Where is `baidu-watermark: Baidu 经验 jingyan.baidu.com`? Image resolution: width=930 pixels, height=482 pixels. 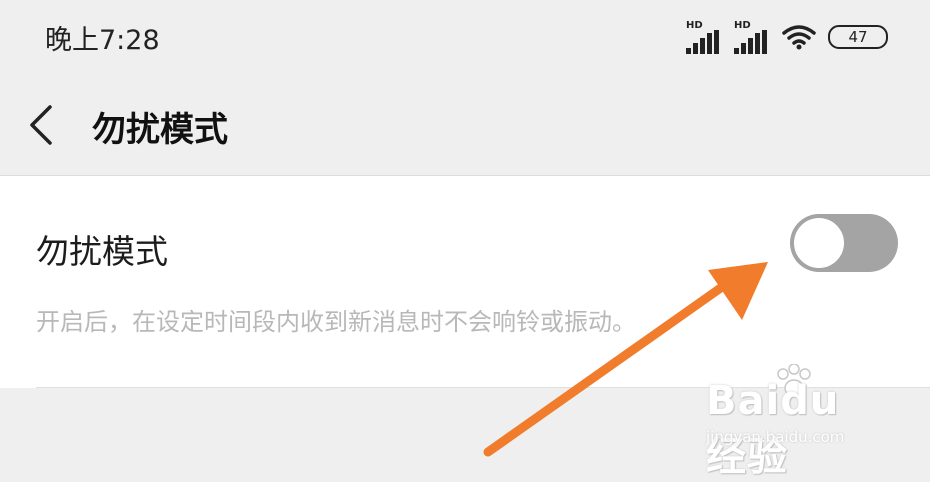 baidu-watermark: Baidu 经验 jingyan.baidu.com is located at coordinates (790, 422).